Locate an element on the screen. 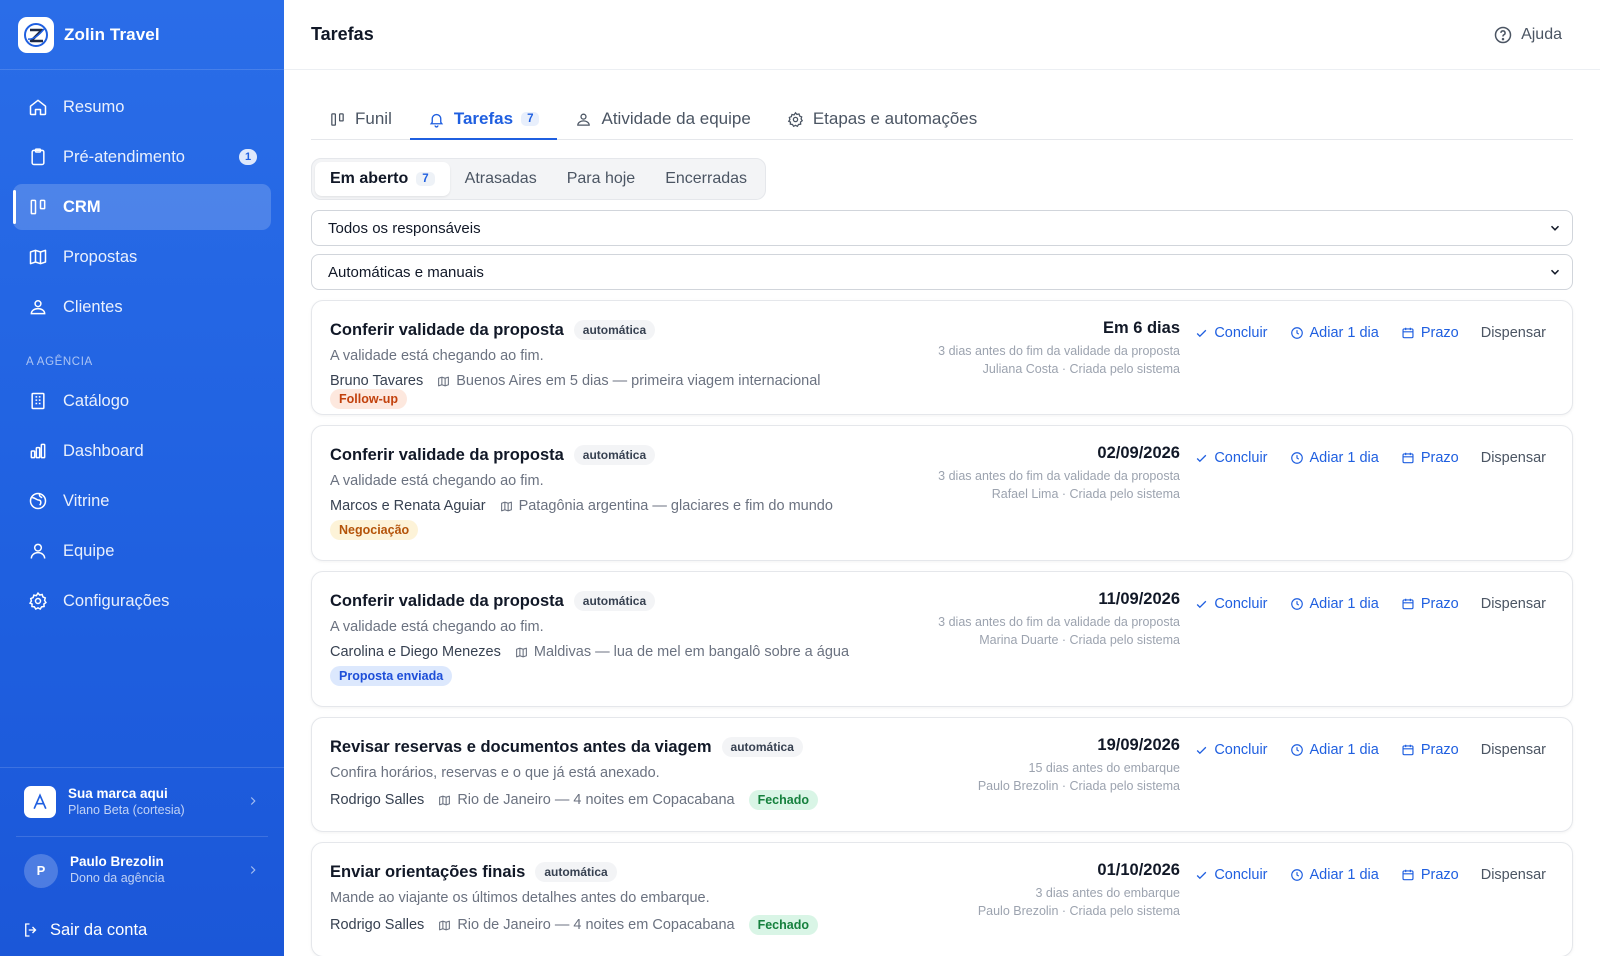 This screenshot has height=956, width=1600. filter-encerradas: Encerradas is located at coordinates (706, 179).